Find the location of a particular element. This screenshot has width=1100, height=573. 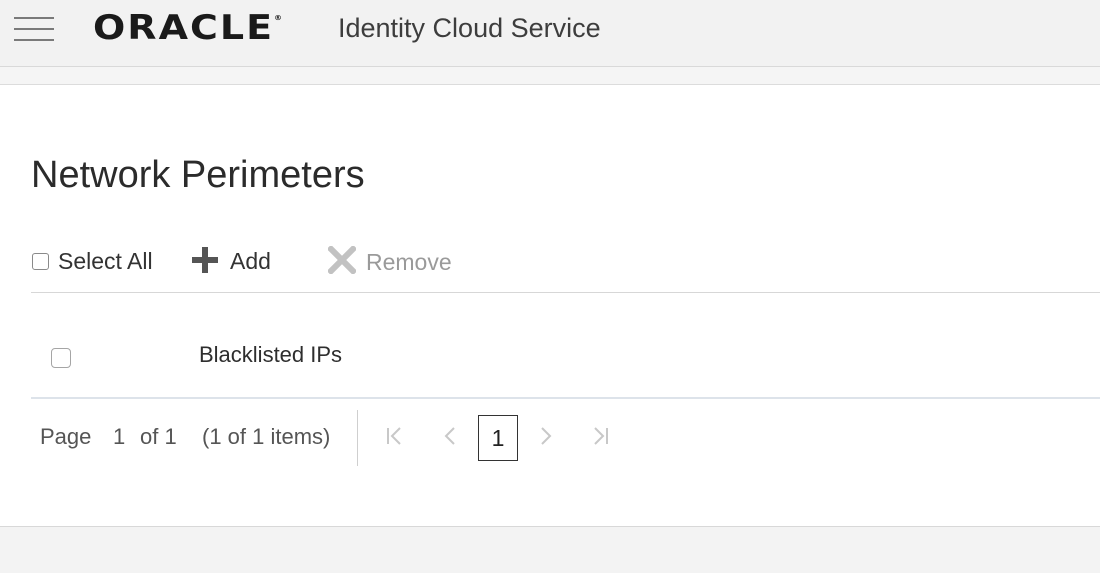

logo-text: ORACLE is located at coordinates (184, 28).